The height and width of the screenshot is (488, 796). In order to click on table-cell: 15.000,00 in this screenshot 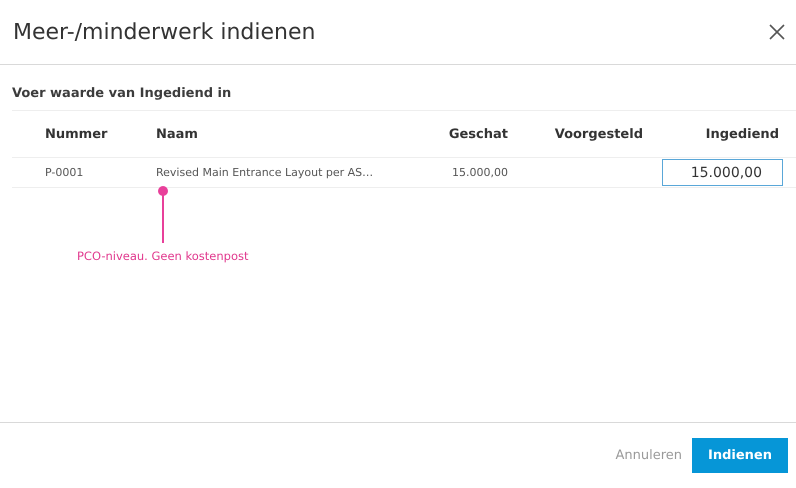, I will do `click(480, 172)`.